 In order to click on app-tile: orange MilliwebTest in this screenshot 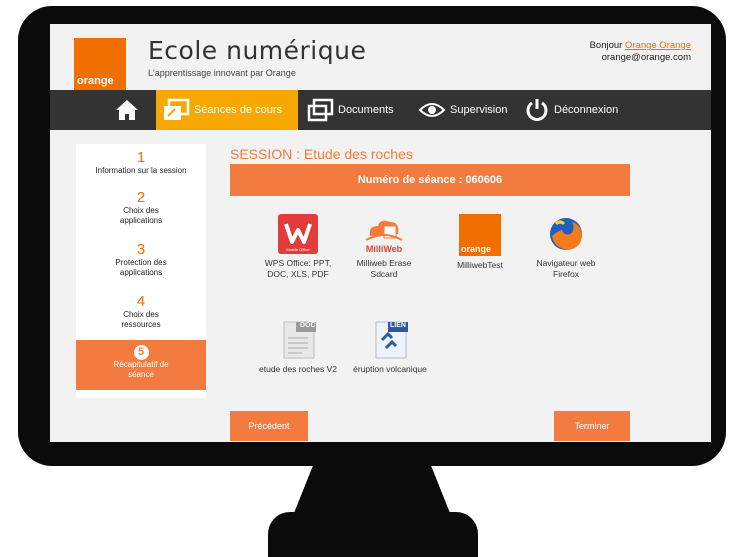, I will do `click(480, 242)`.